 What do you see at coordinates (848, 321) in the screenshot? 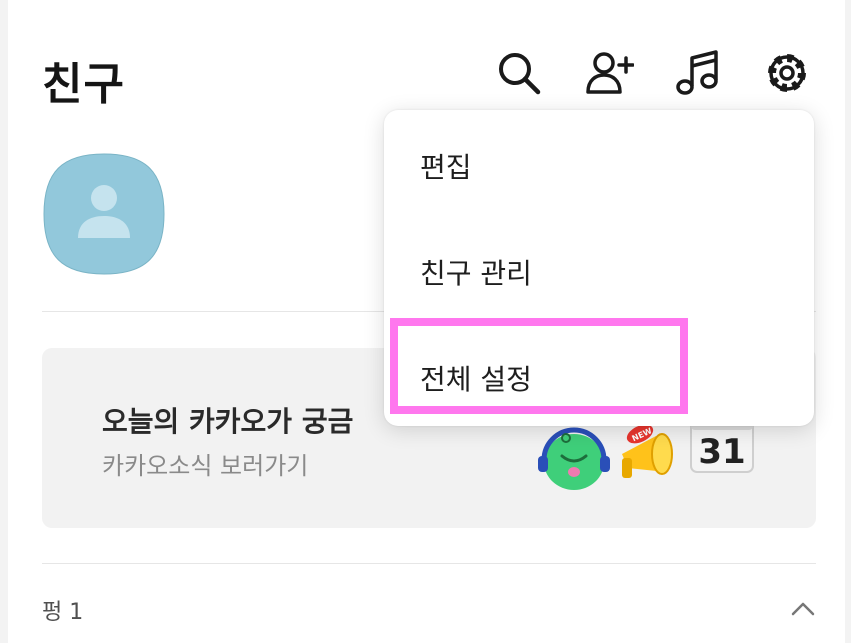
I see `right-edge` at bounding box center [848, 321].